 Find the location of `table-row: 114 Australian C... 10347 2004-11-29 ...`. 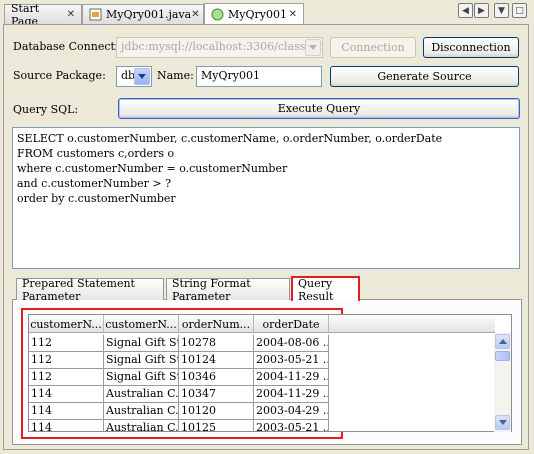

table-row: 114 Australian C... 10347 2004-11-29 ... is located at coordinates (179, 394).